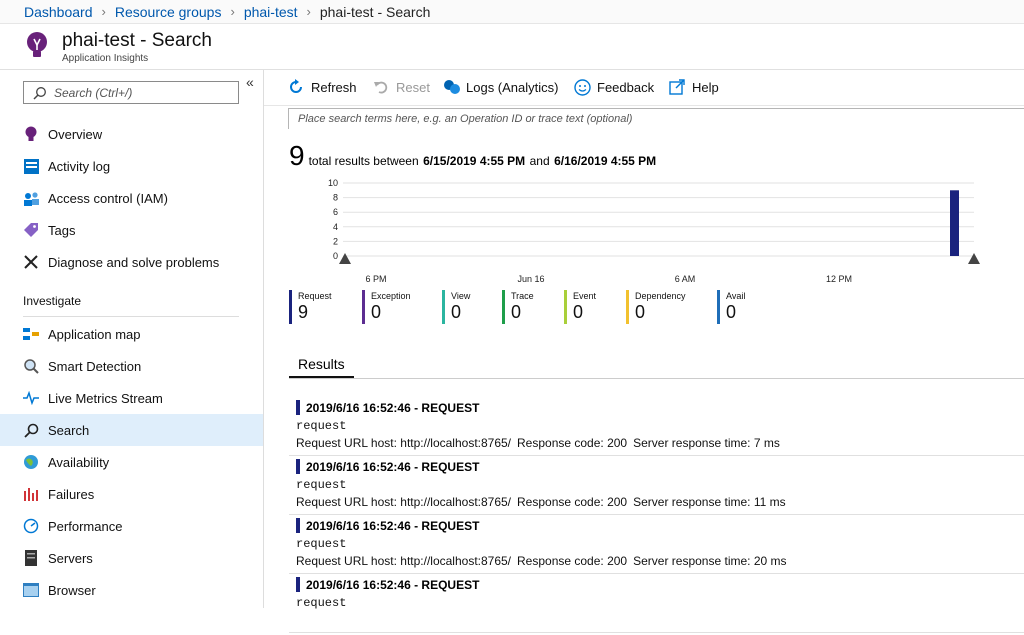  What do you see at coordinates (500, 87) in the screenshot?
I see `logs-analytics-button: Logs (Analytics)` at bounding box center [500, 87].